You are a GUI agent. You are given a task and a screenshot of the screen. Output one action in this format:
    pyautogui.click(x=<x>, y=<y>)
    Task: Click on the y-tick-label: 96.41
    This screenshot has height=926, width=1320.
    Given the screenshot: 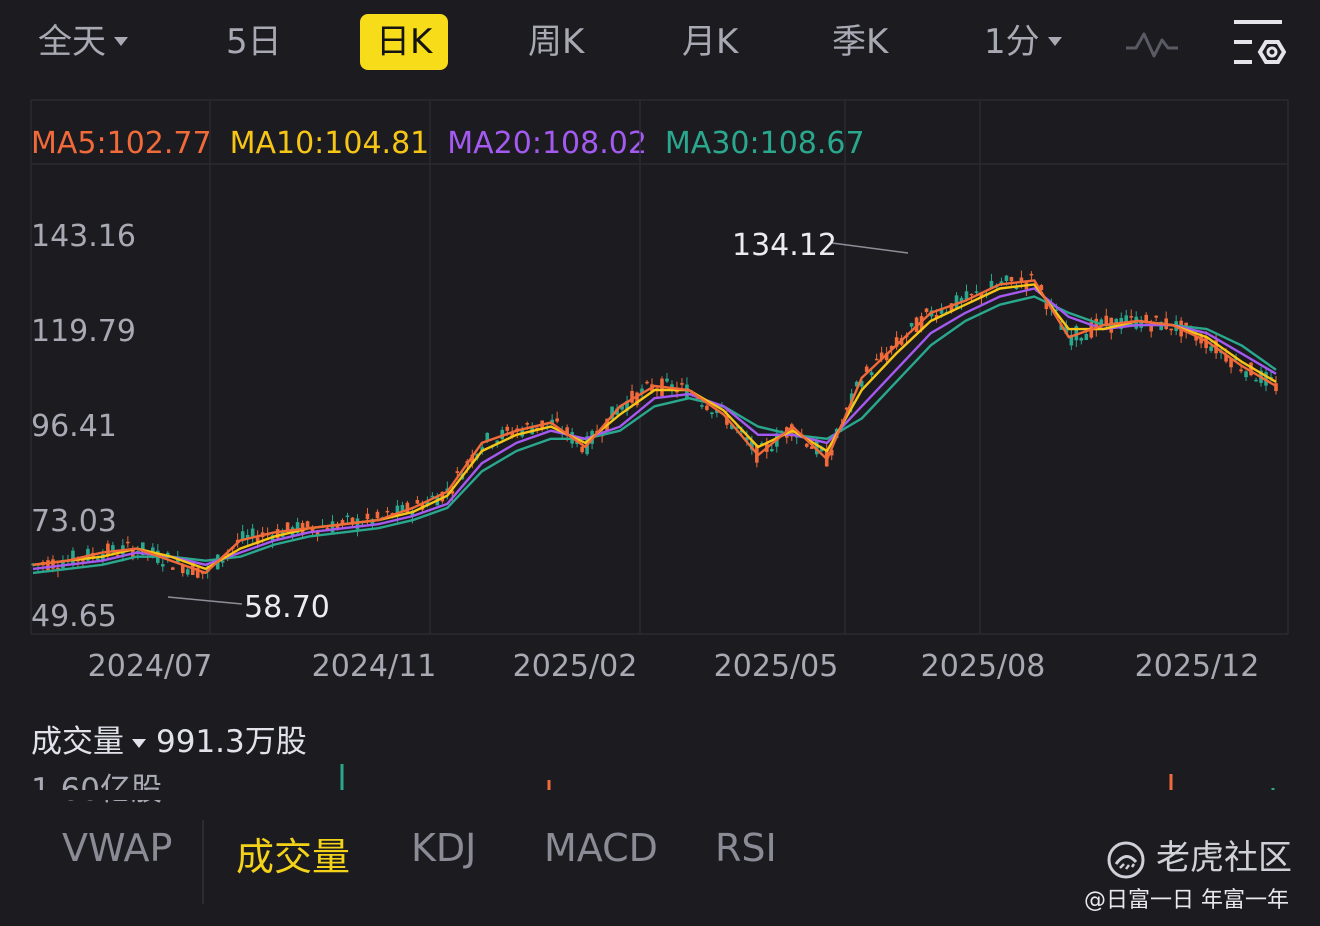 What is the action you would take?
    pyautogui.click(x=74, y=426)
    